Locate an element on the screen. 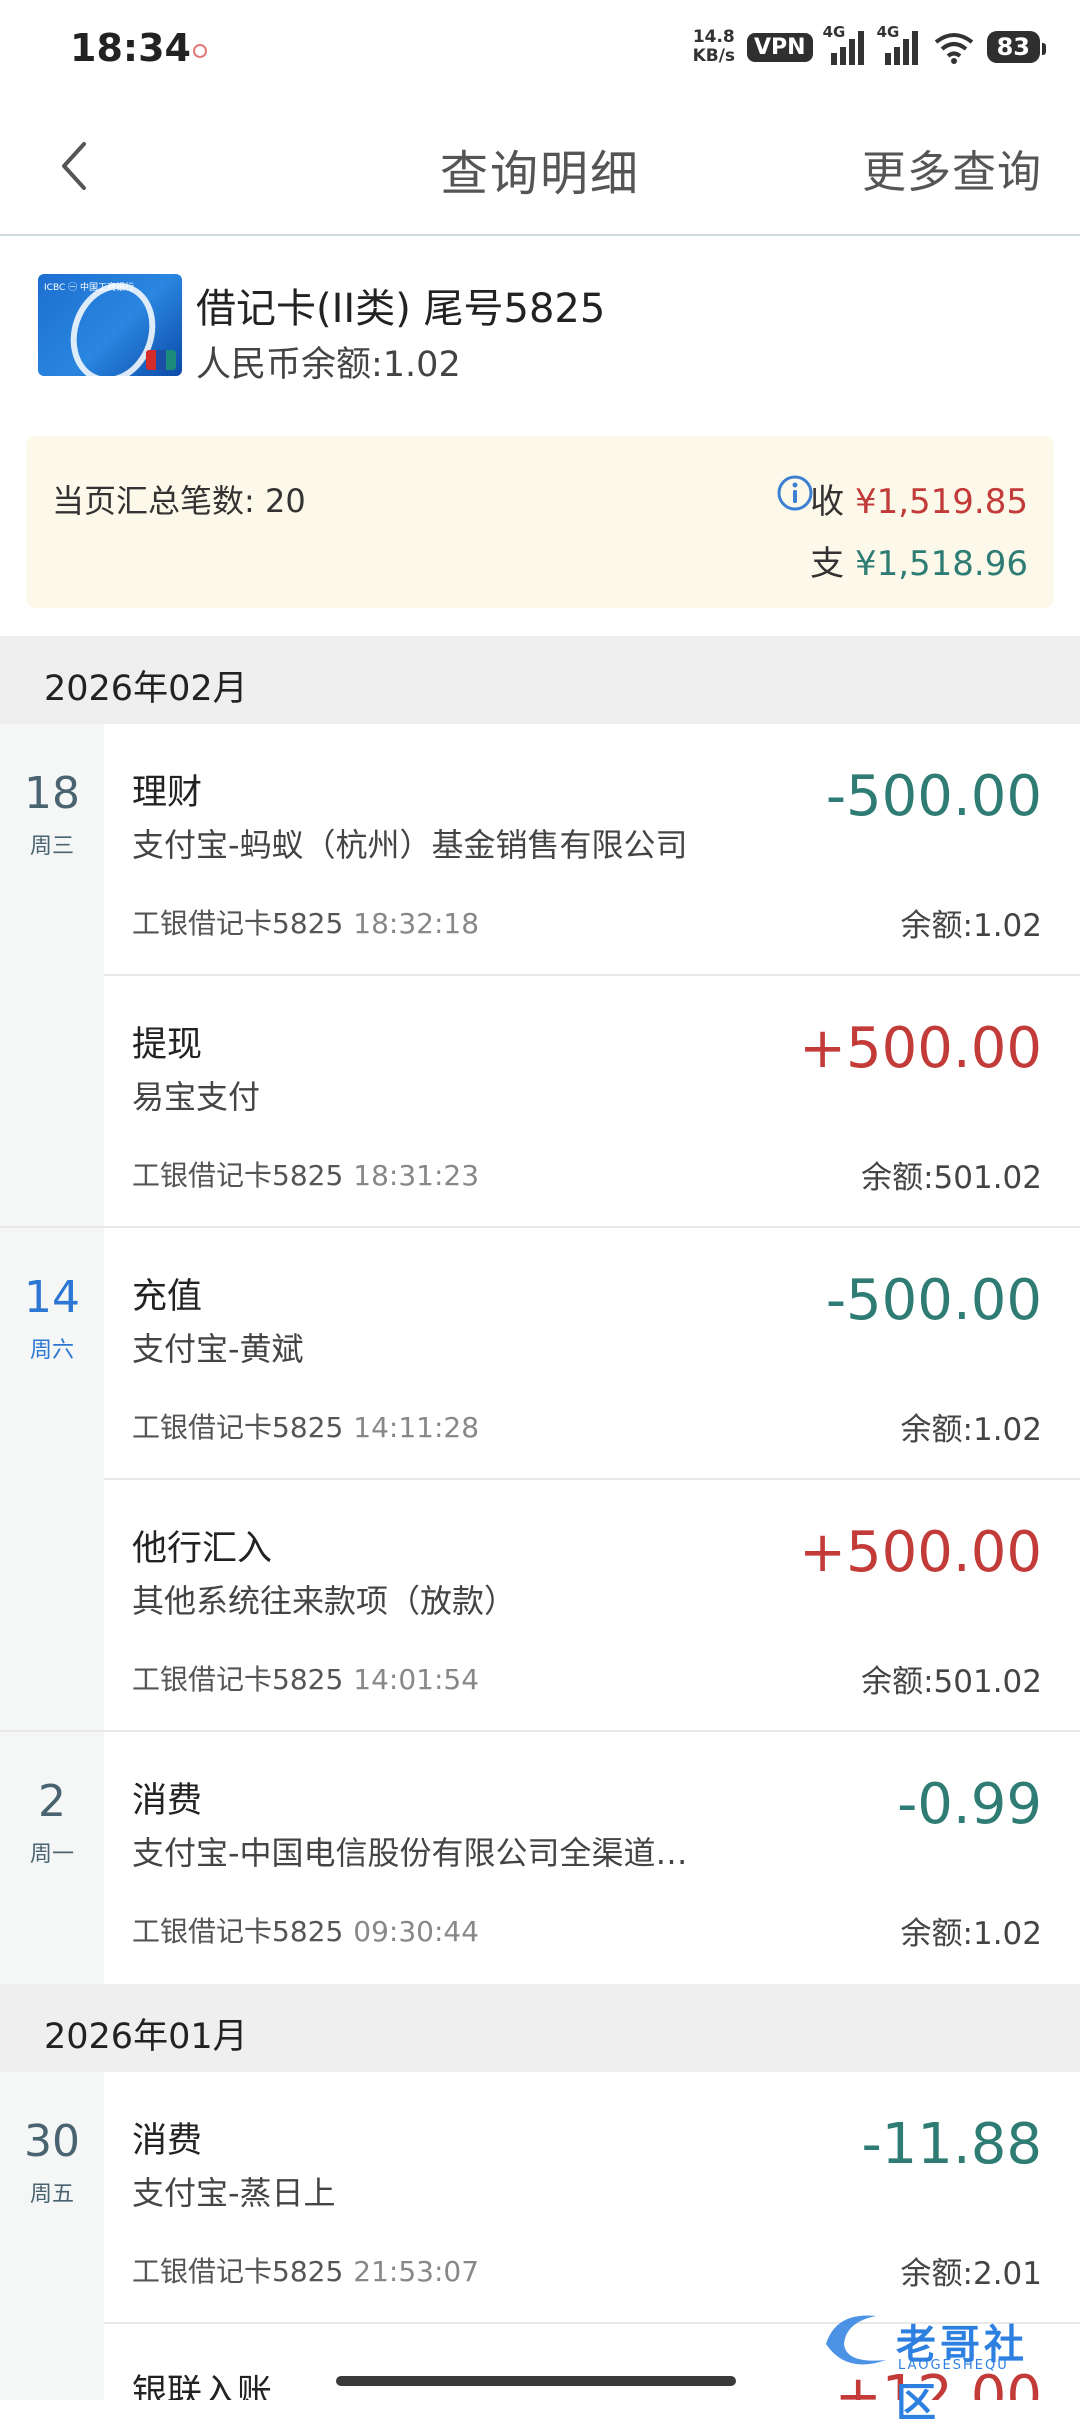 Image resolution: width=1080 pixels, height=2428 pixels. watermark-subtext: LAOGESHEQU is located at coordinates (953, 2365).